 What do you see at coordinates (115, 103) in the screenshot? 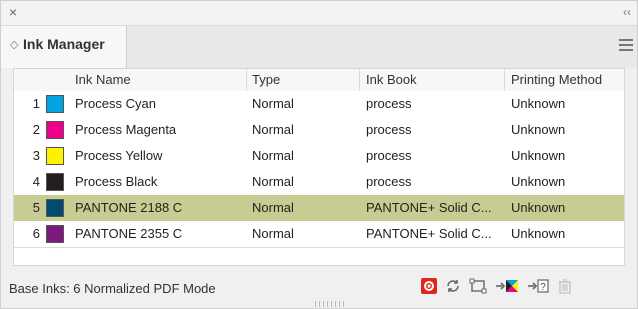
I see `ink-name-cell: Process Cyan` at bounding box center [115, 103].